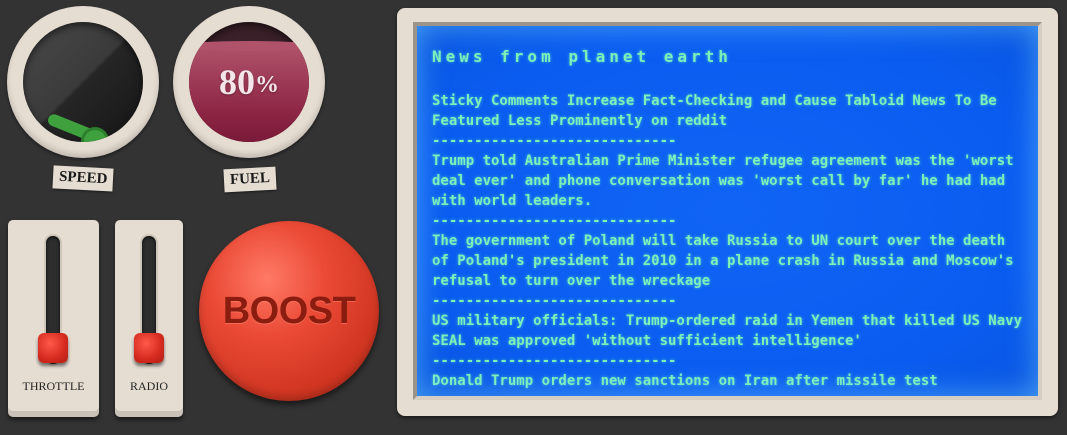  I want to click on speed-gauge, so click(83, 82).